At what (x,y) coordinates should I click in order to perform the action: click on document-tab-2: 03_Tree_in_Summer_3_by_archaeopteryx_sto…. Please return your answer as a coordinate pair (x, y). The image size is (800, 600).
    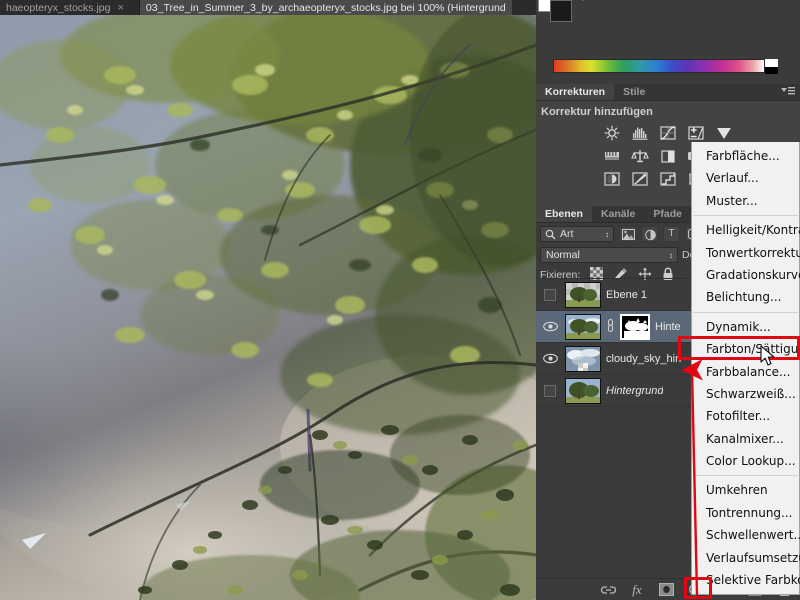
    Looking at the image, I should click on (325, 7).